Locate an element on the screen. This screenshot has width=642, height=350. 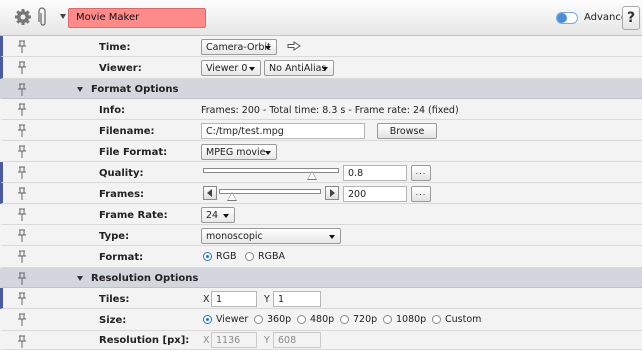
size-label: Size: is located at coordinates (113, 320).